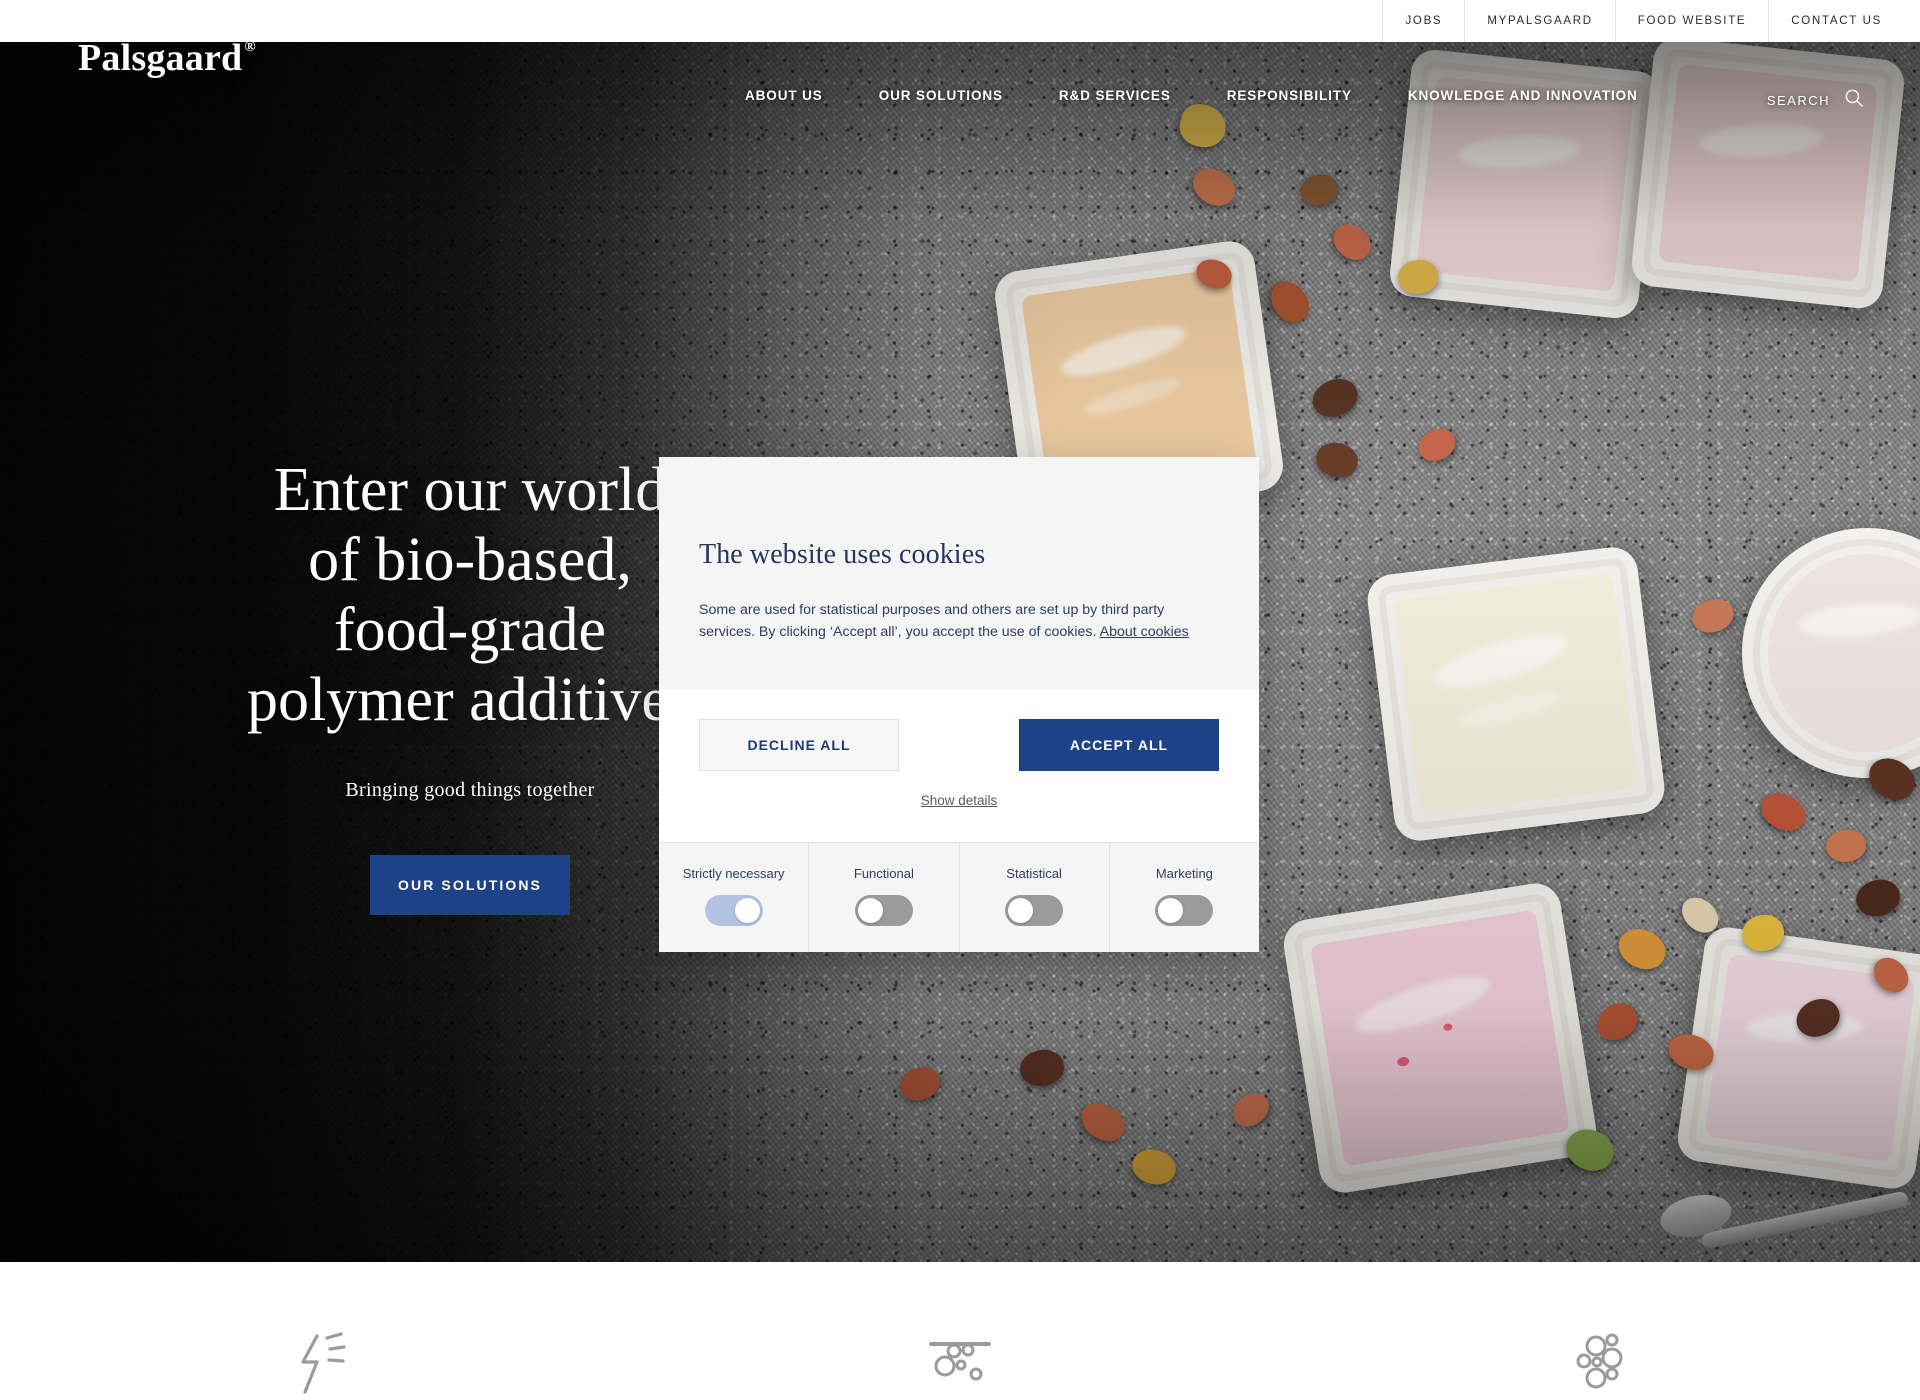  Describe the element at coordinates (1523, 95) in the screenshot. I see `nav-item-knowledge-and-innovation: KNOWLEDGE AND INNOVATION` at that location.